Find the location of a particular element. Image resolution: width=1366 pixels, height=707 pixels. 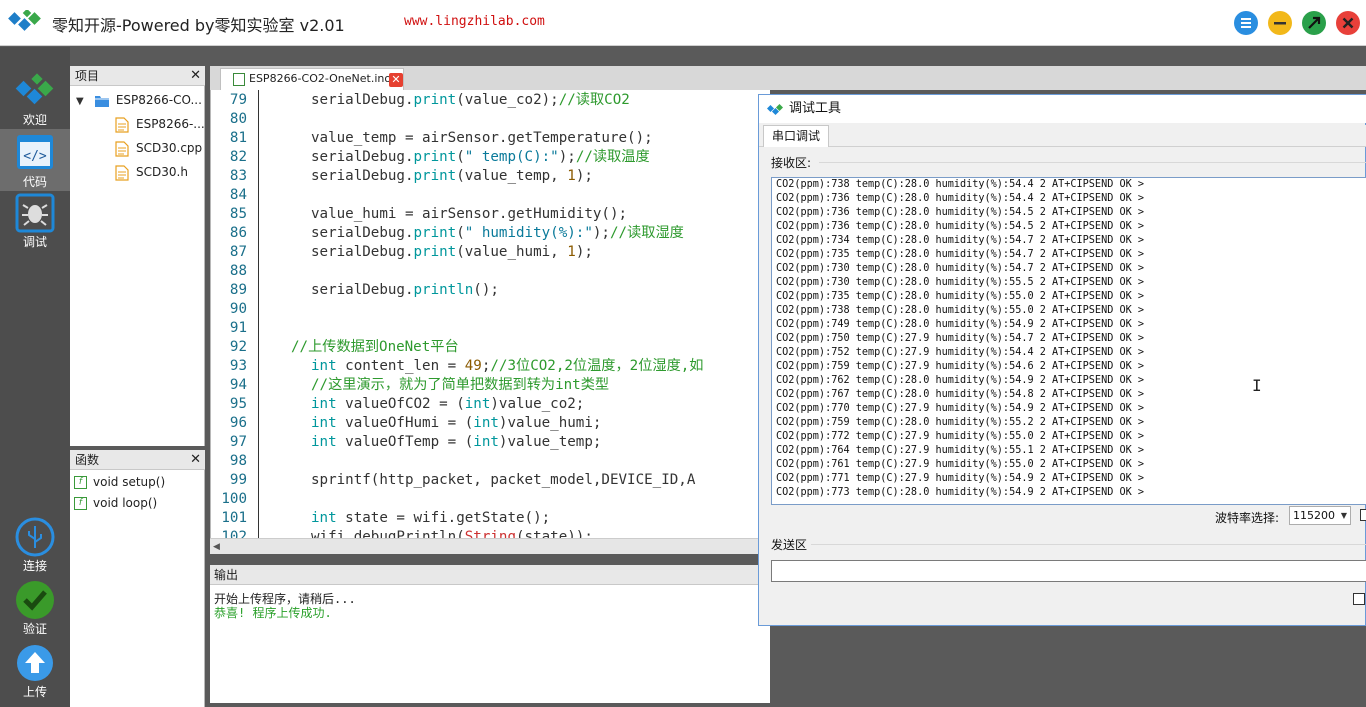

baud-rate-select: 115200 ▼ is located at coordinates (1320, 515).